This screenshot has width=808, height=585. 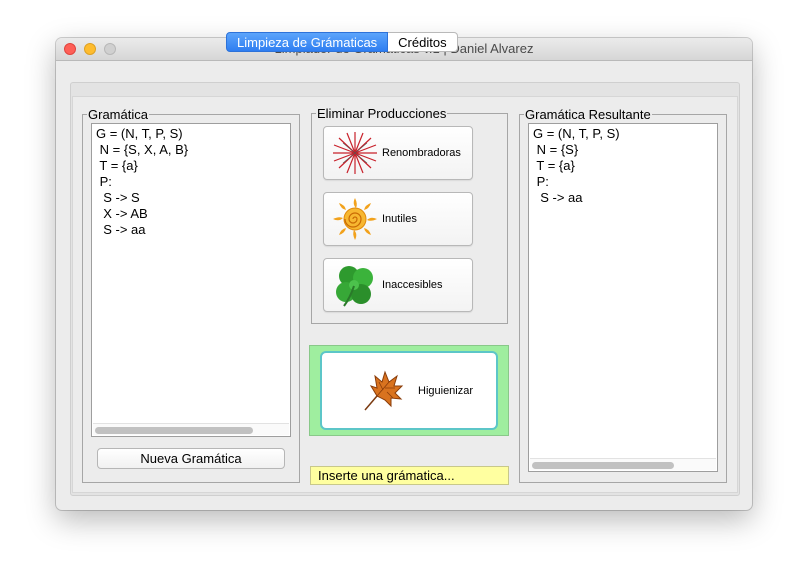 What do you see at coordinates (446, 390) in the screenshot?
I see `higuienizar-label: Higuienizar` at bounding box center [446, 390].